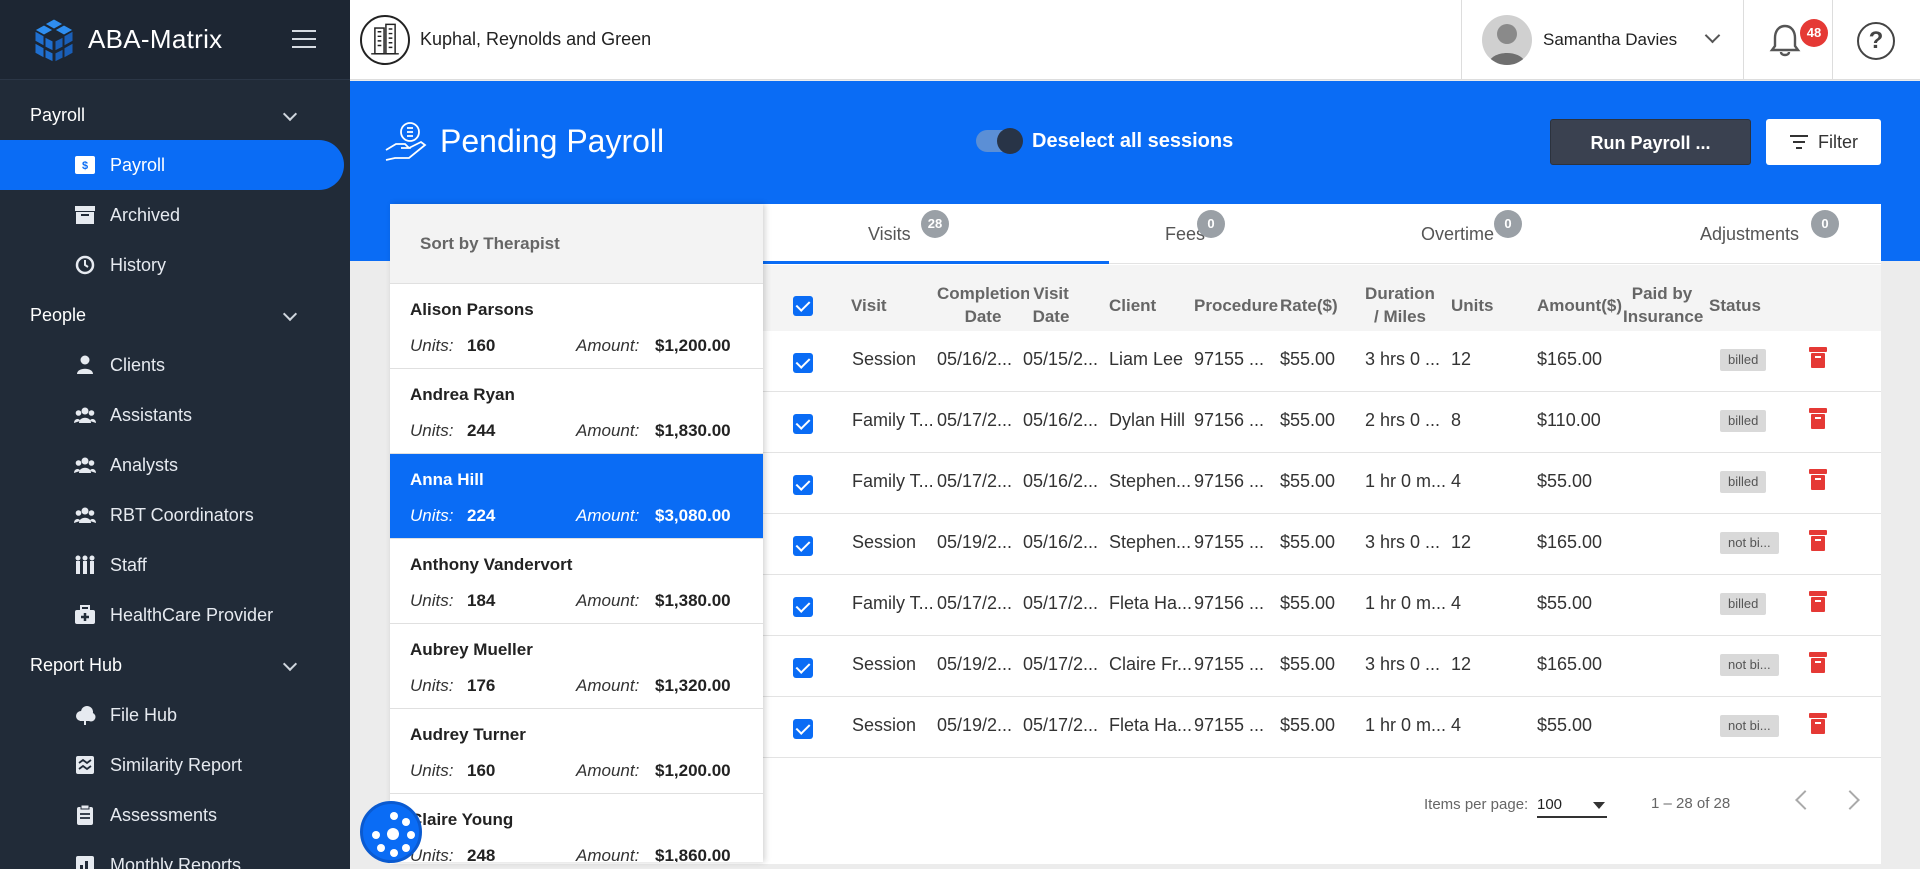 The width and height of the screenshot is (1920, 869). What do you see at coordinates (175, 265) in the screenshot?
I see `sidebar-item-history: History` at bounding box center [175, 265].